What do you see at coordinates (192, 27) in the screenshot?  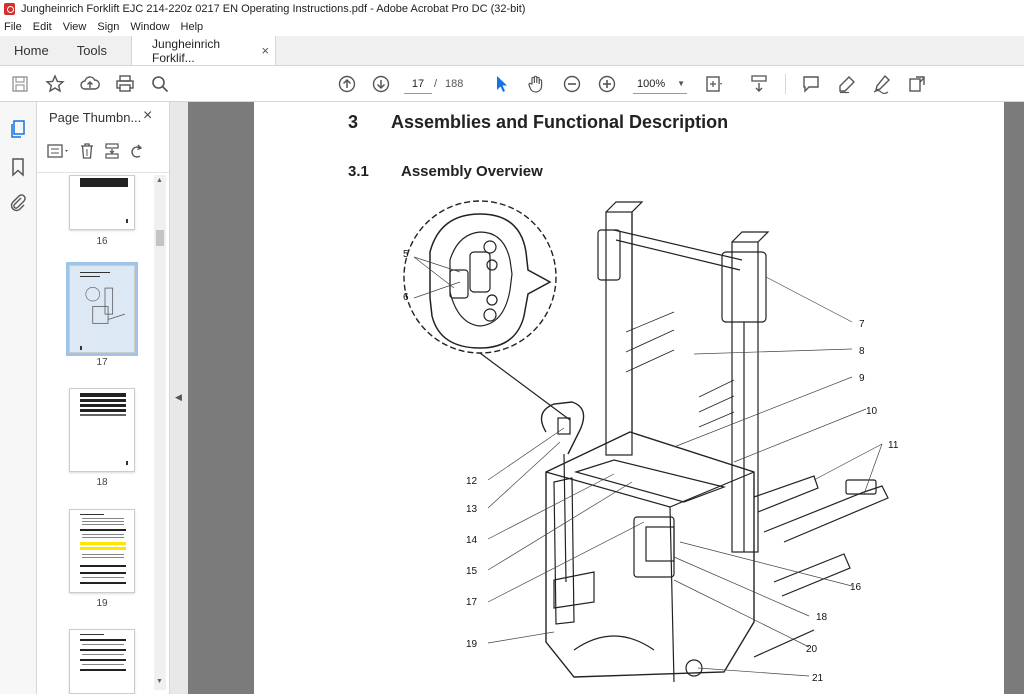 I see `menu-help: Help` at bounding box center [192, 27].